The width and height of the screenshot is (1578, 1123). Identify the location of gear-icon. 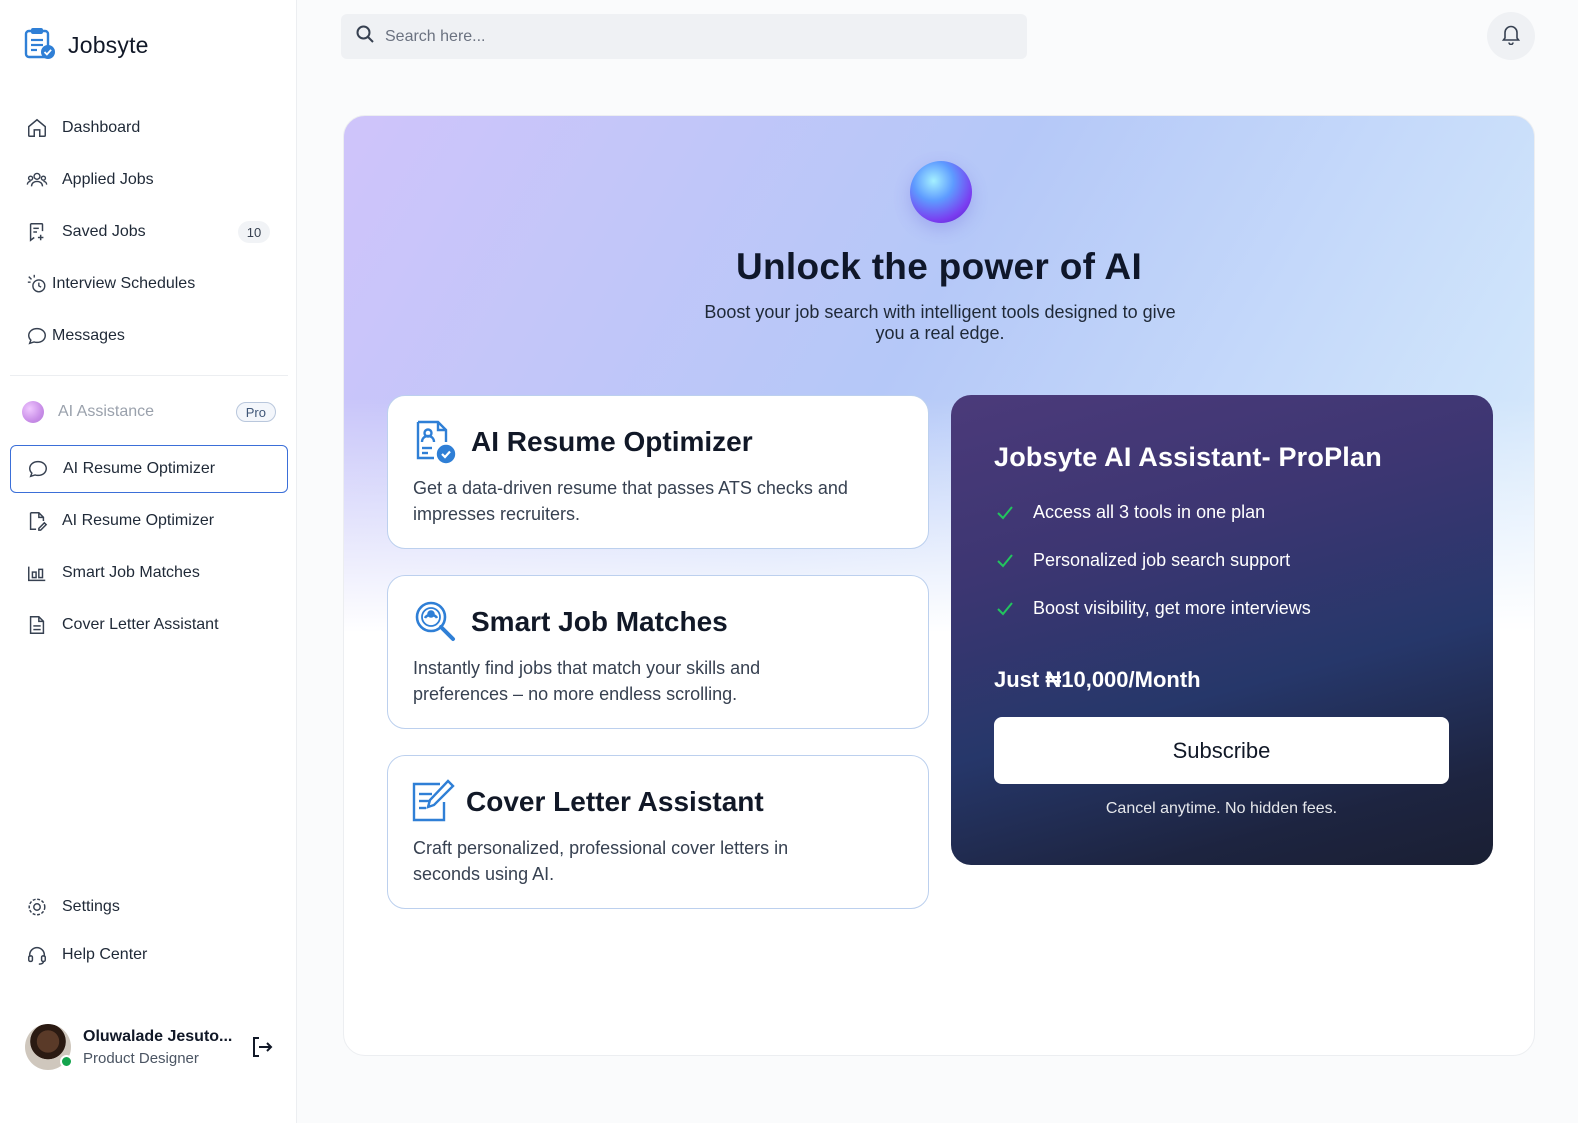
(37, 907).